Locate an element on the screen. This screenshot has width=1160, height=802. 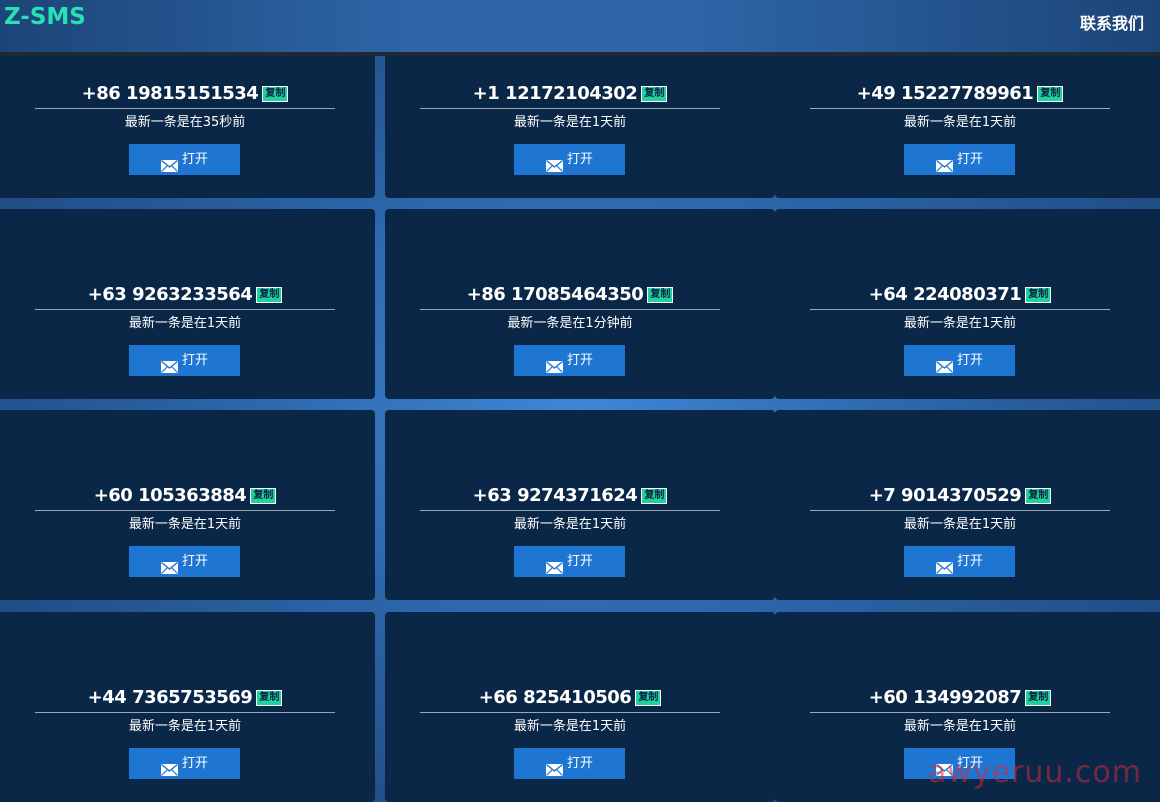
last-message-status: 最新一条是在35秒前 is located at coordinates (185, 122).